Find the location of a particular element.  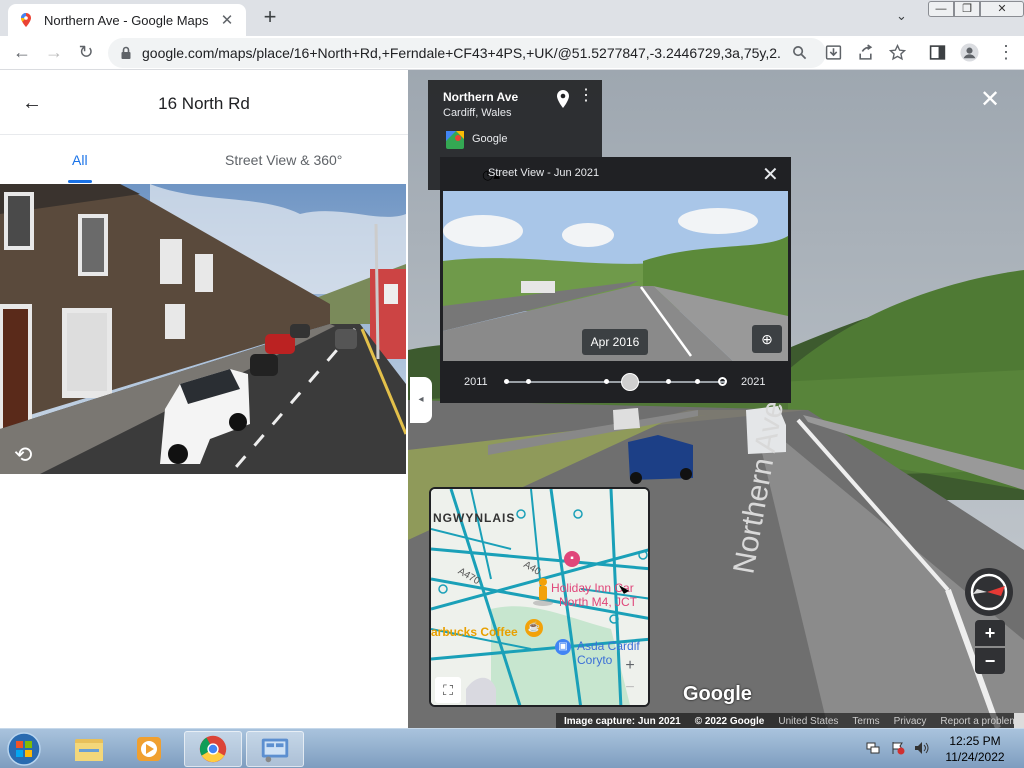

media-player-icon is located at coordinates (149, 749).